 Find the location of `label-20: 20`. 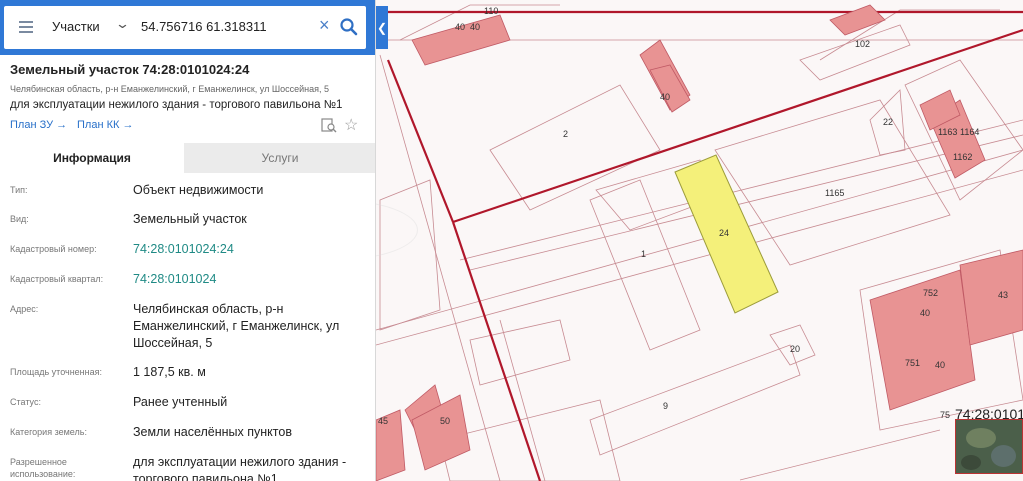

label-20: 20 is located at coordinates (795, 349).